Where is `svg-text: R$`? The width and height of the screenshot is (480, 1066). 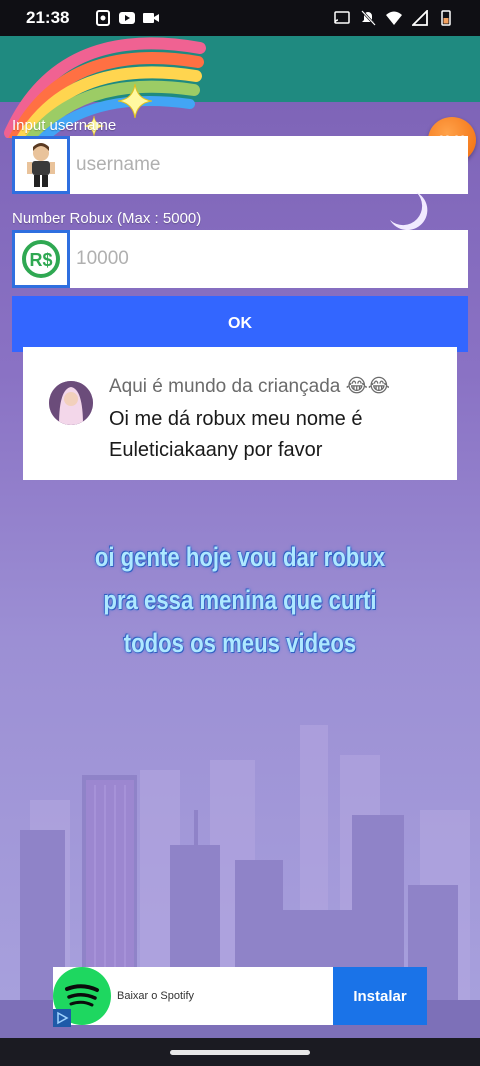
svg-text: R$ is located at coordinates (40, 260).